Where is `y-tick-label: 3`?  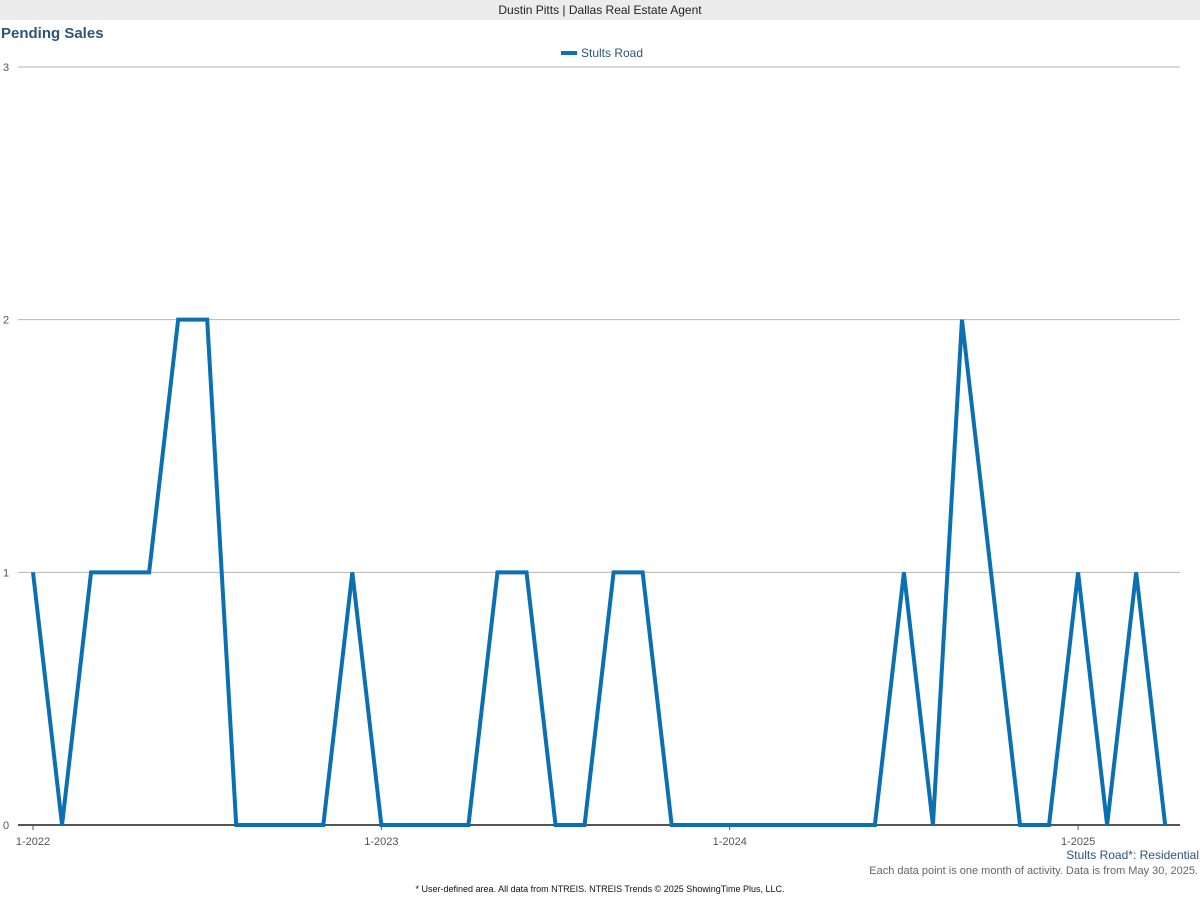 y-tick-label: 3 is located at coordinates (6, 68).